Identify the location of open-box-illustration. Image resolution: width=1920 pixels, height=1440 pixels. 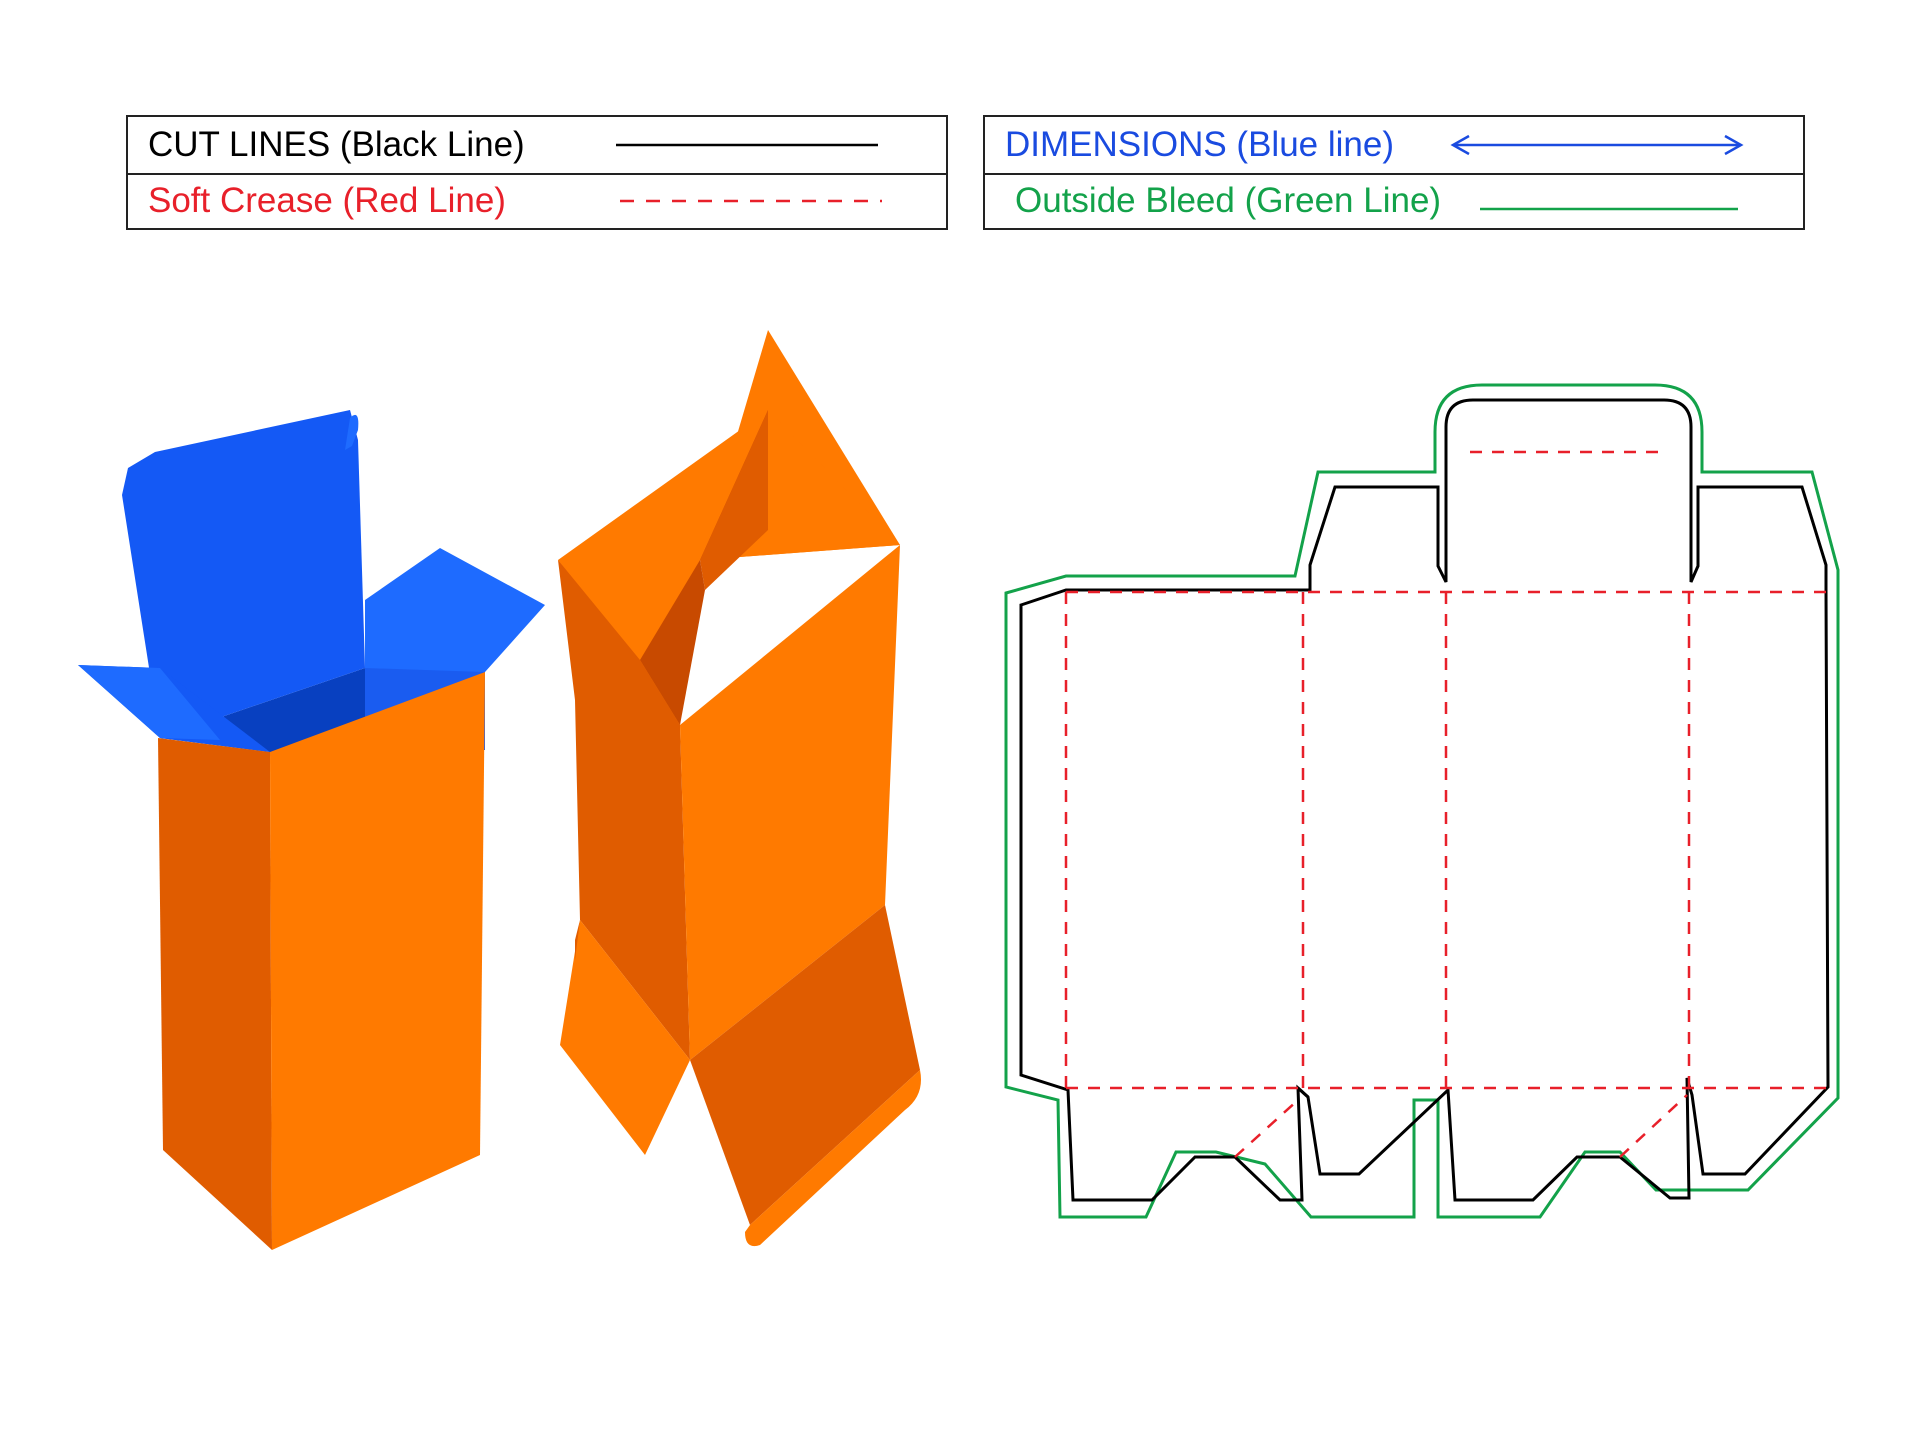
(311, 830).